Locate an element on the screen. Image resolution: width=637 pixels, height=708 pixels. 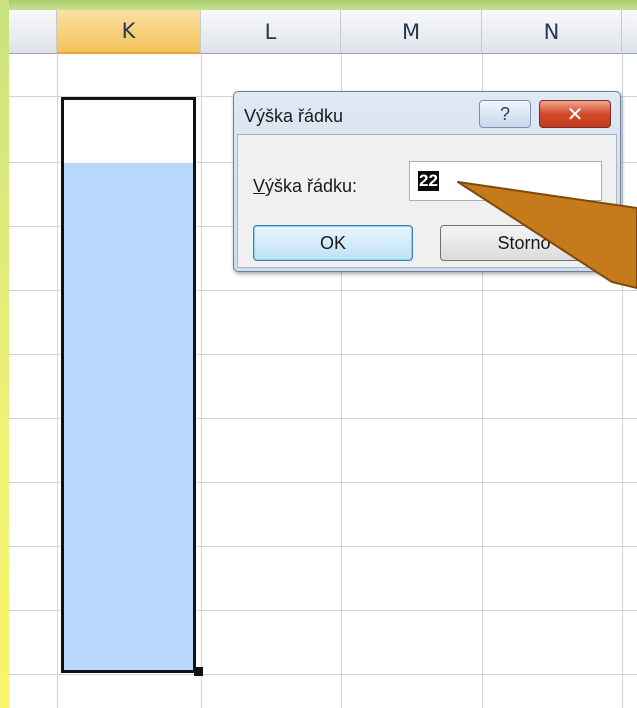
column-header-label: N is located at coordinates (551, 31).